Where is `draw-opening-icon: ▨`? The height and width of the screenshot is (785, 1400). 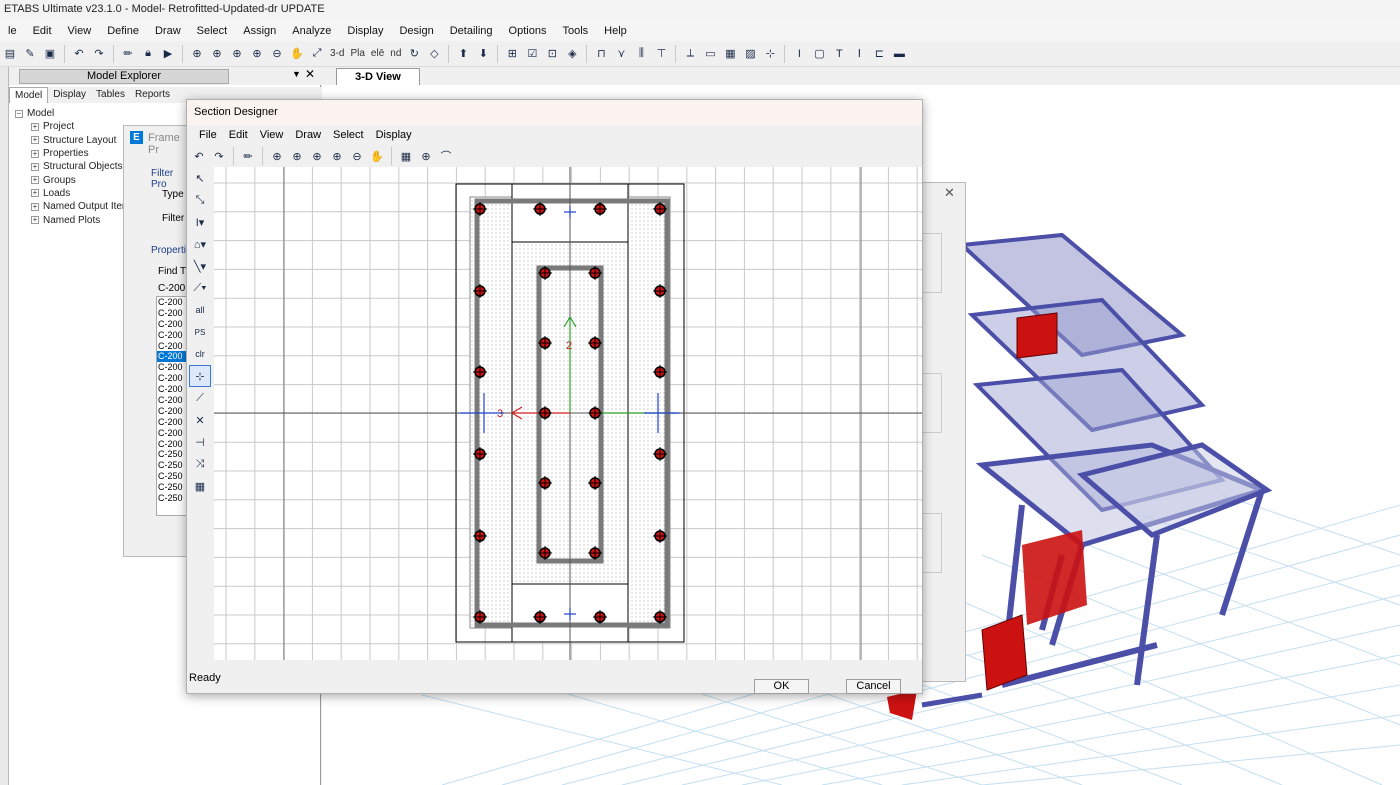 draw-opening-icon: ▨ is located at coordinates (750, 54).